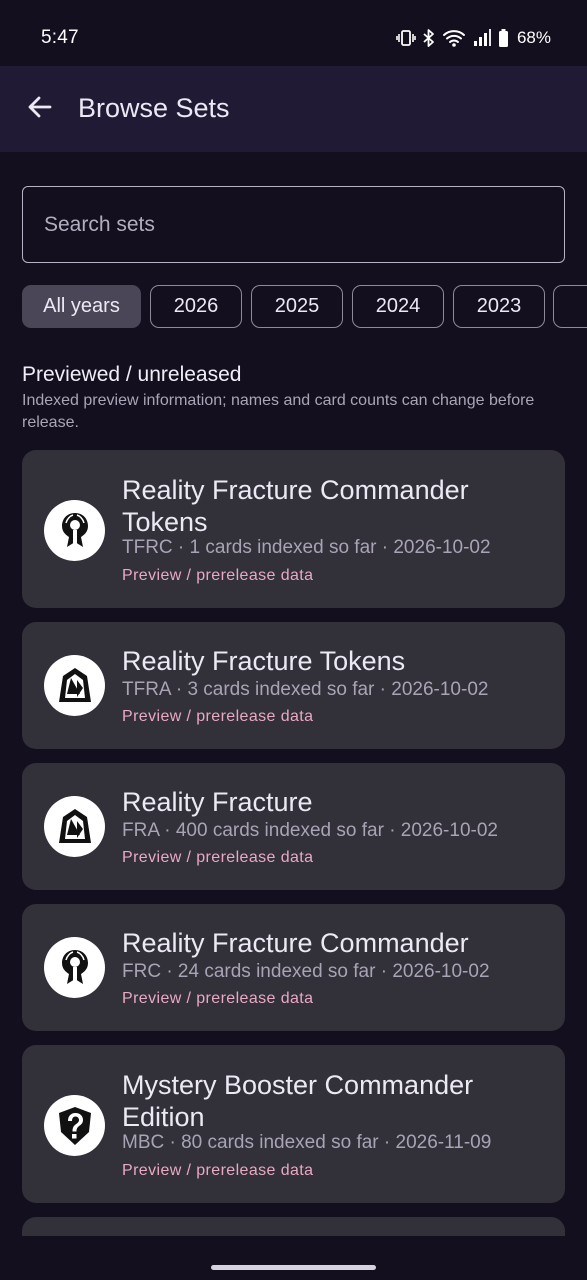 This screenshot has height=1280, width=587. What do you see at coordinates (74, 1125) in the screenshot?
I see `mystery-booster-set-symbol-icon` at bounding box center [74, 1125].